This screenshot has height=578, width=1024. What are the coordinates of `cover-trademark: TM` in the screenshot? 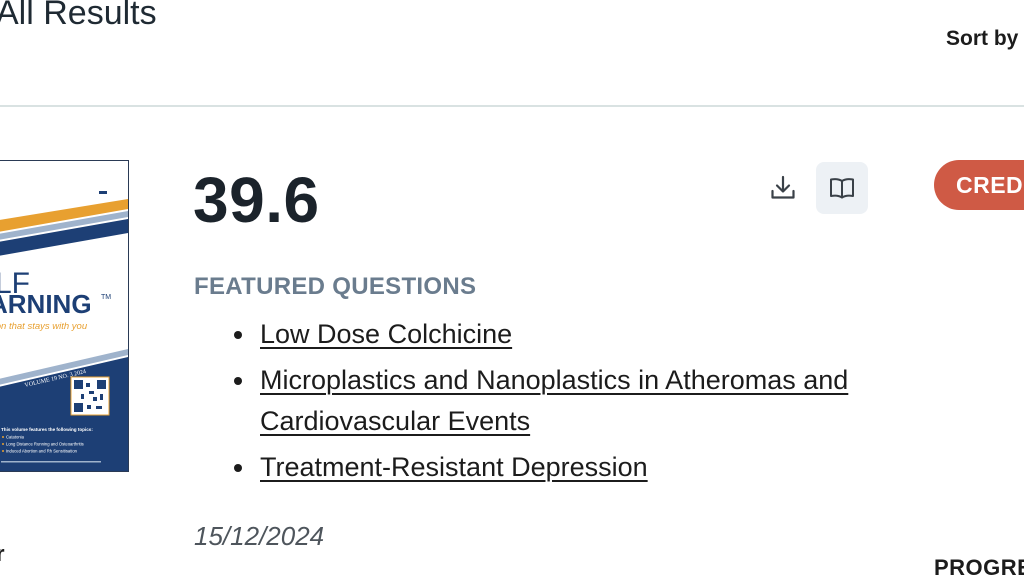 It's located at (106, 297).